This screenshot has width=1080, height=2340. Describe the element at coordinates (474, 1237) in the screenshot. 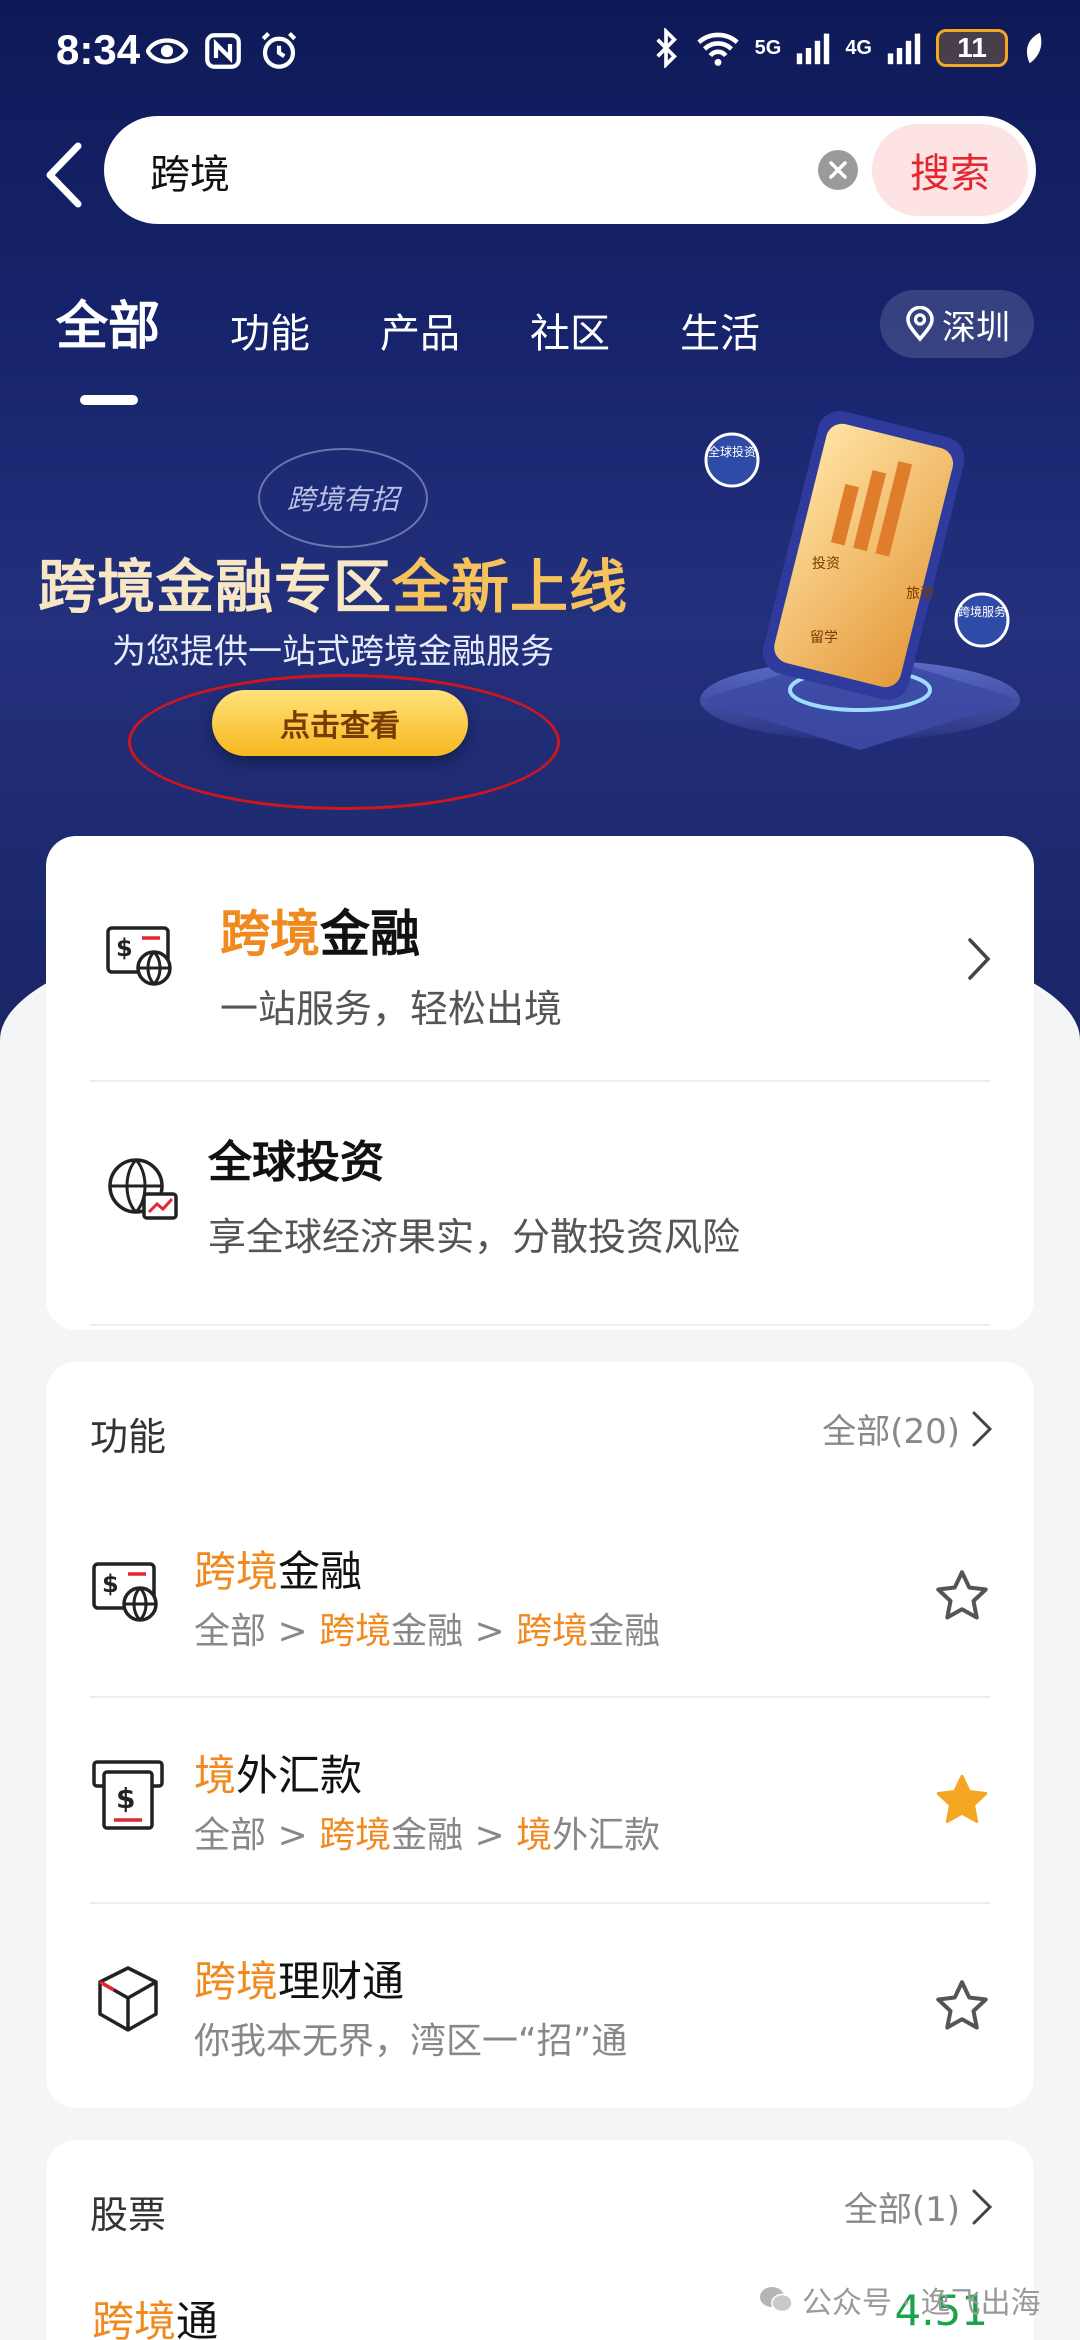

I see `featured-item-subtitle: 享全球经济果实，分散投资风险` at that location.